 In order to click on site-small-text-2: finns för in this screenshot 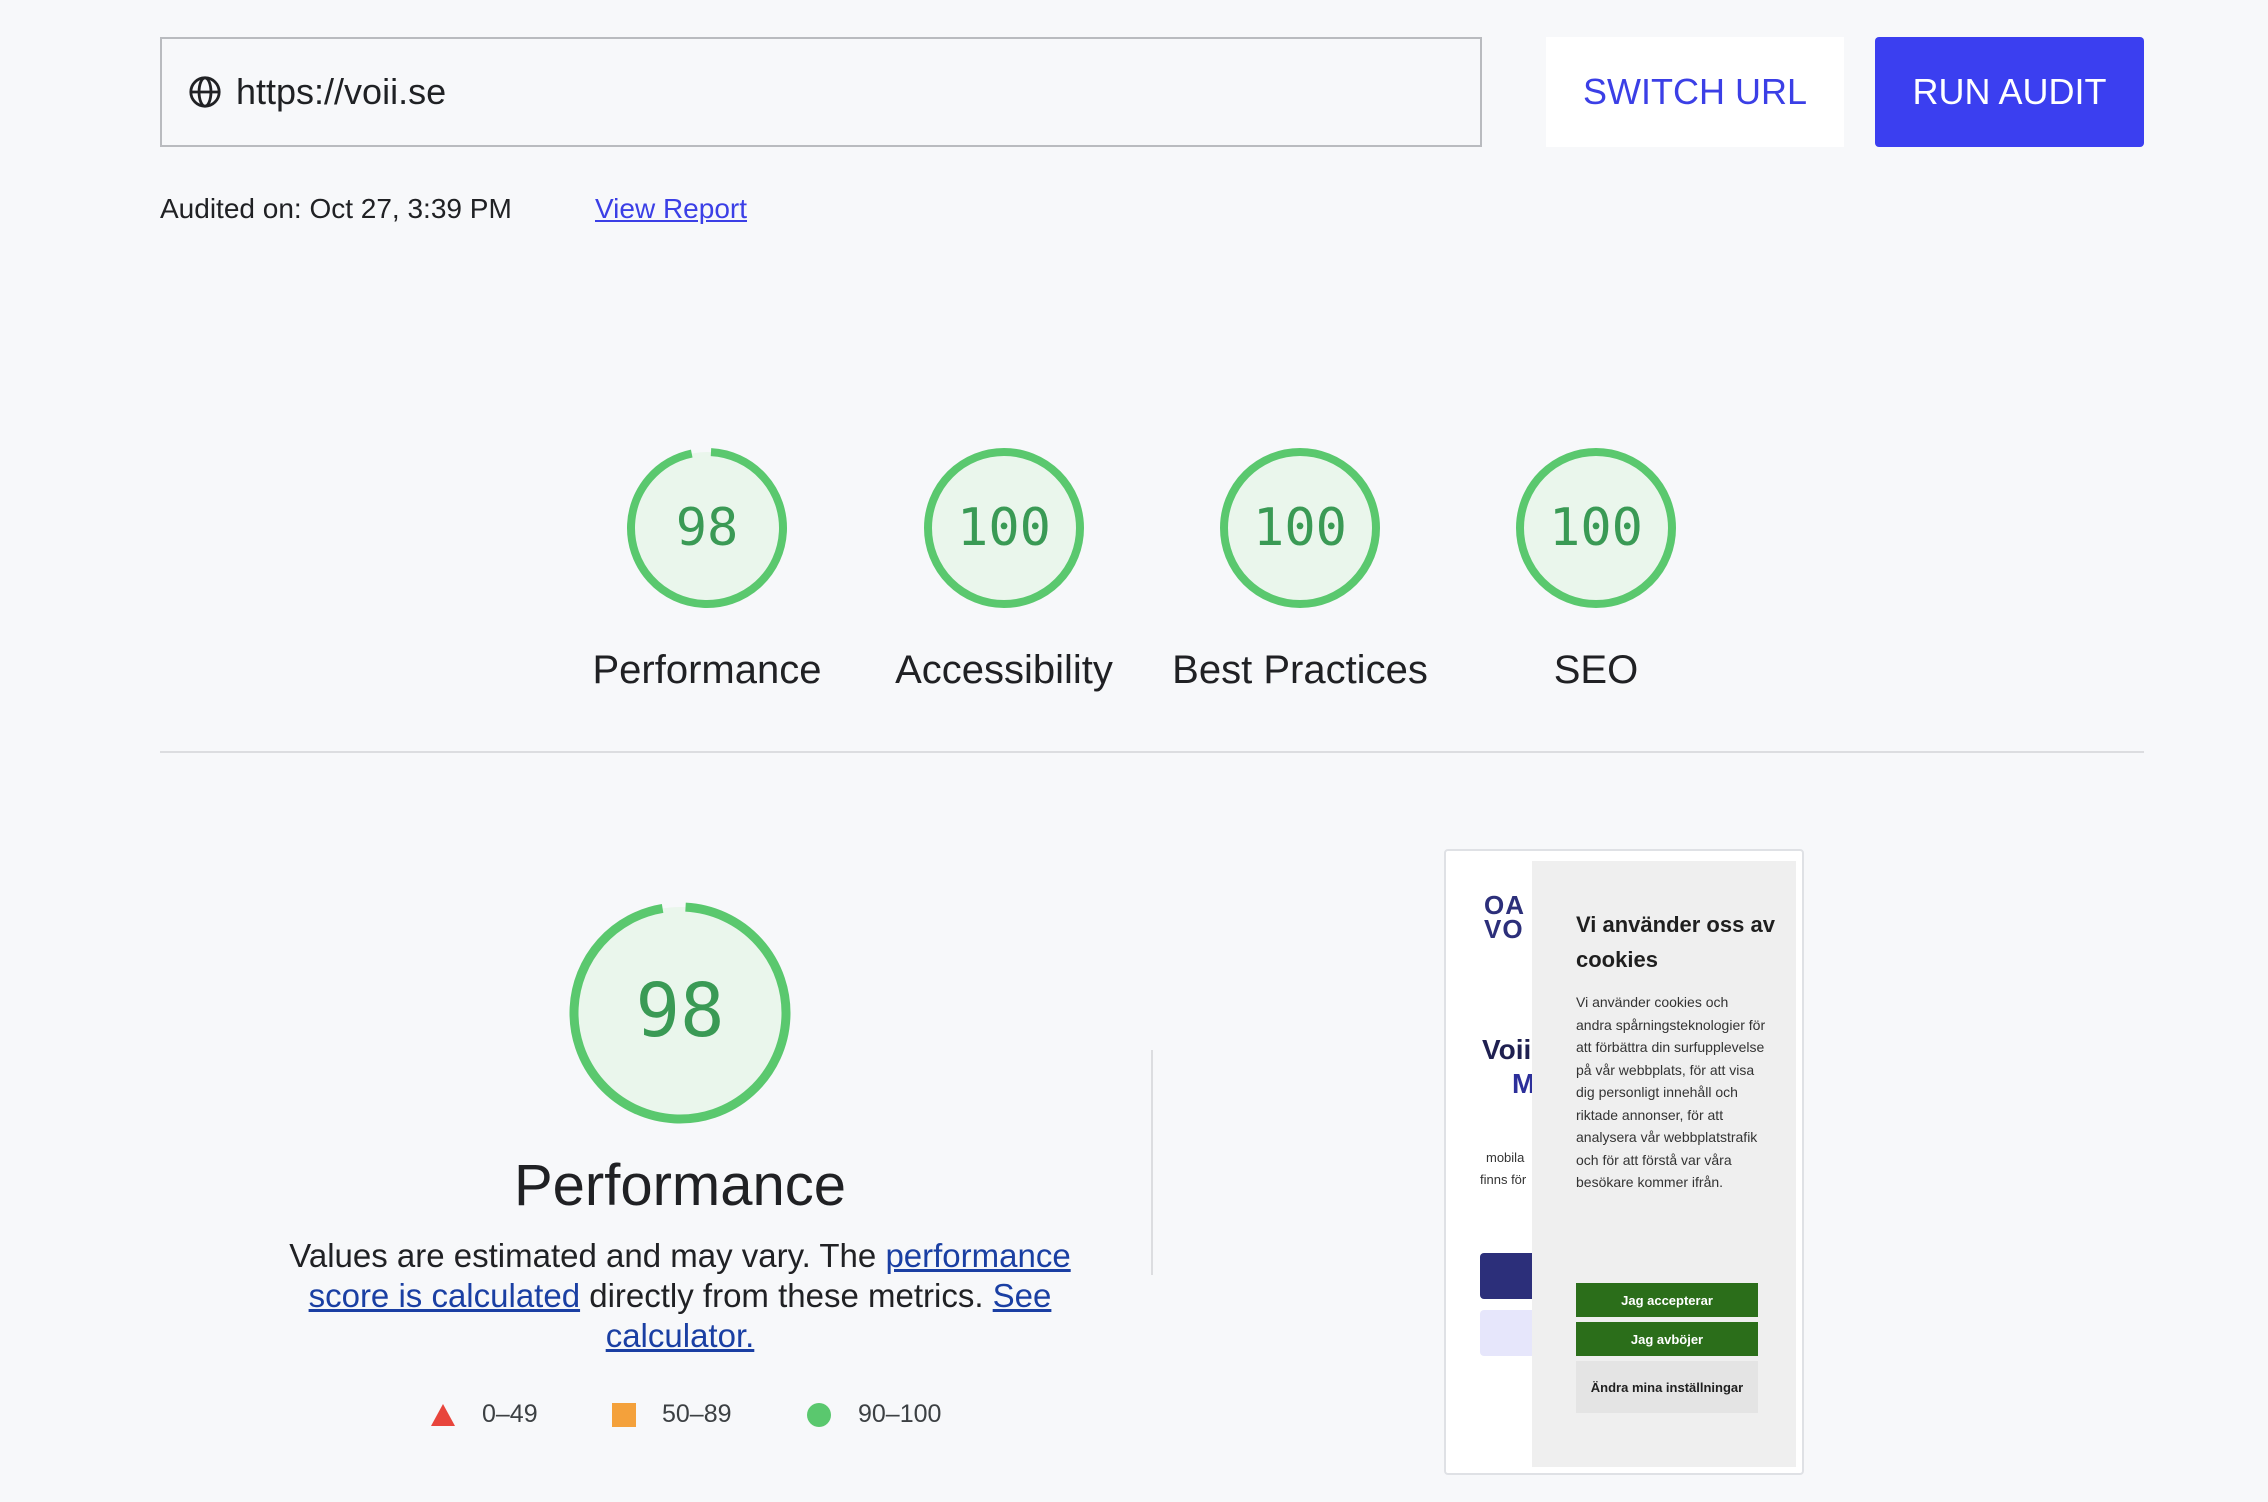, I will do `click(1503, 1179)`.